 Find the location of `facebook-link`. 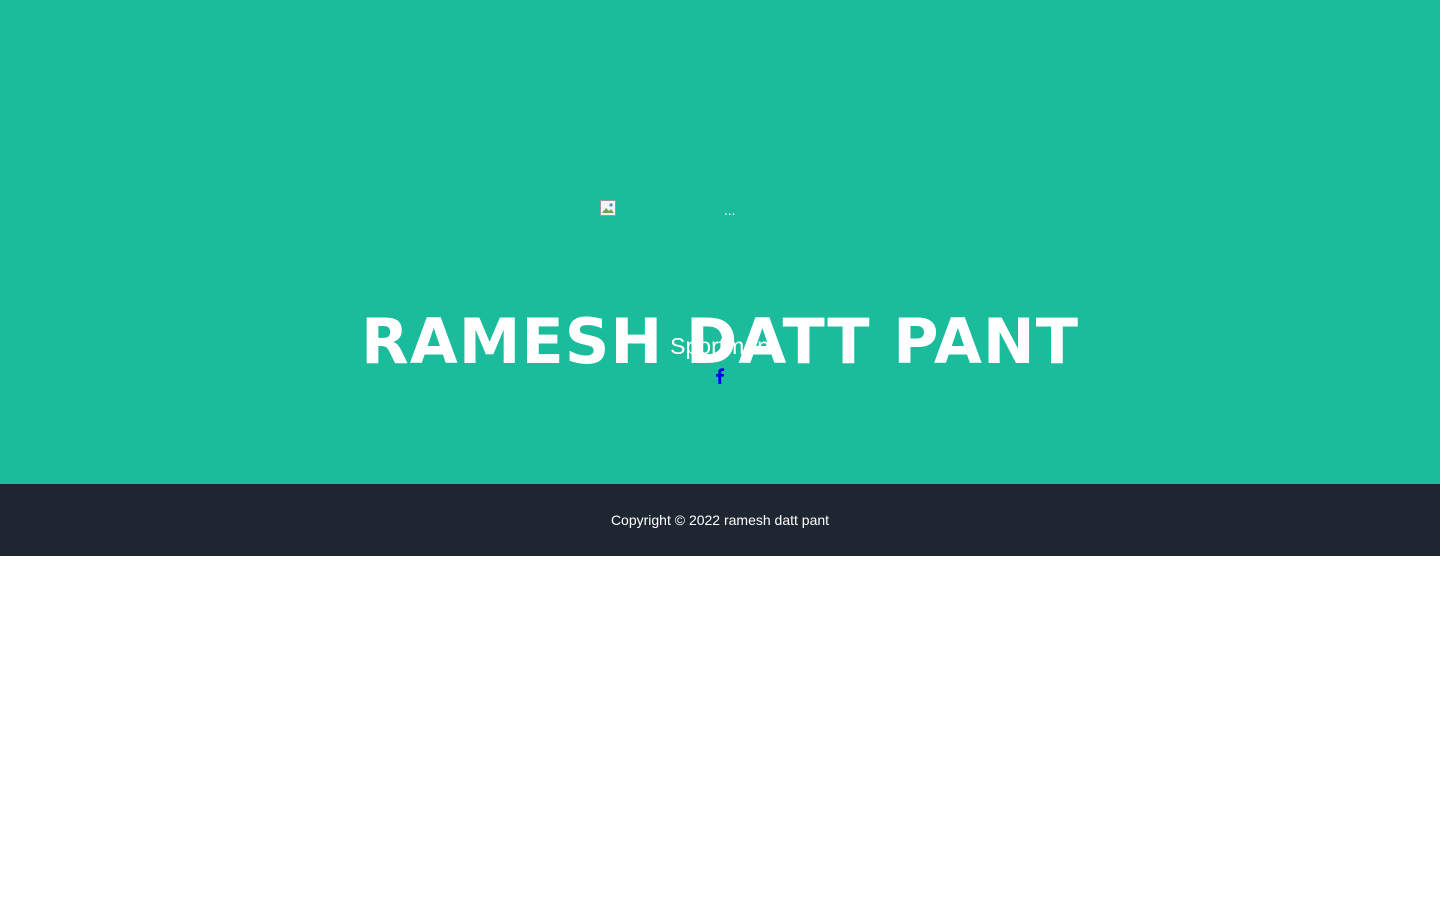

facebook-link is located at coordinates (720, 376).